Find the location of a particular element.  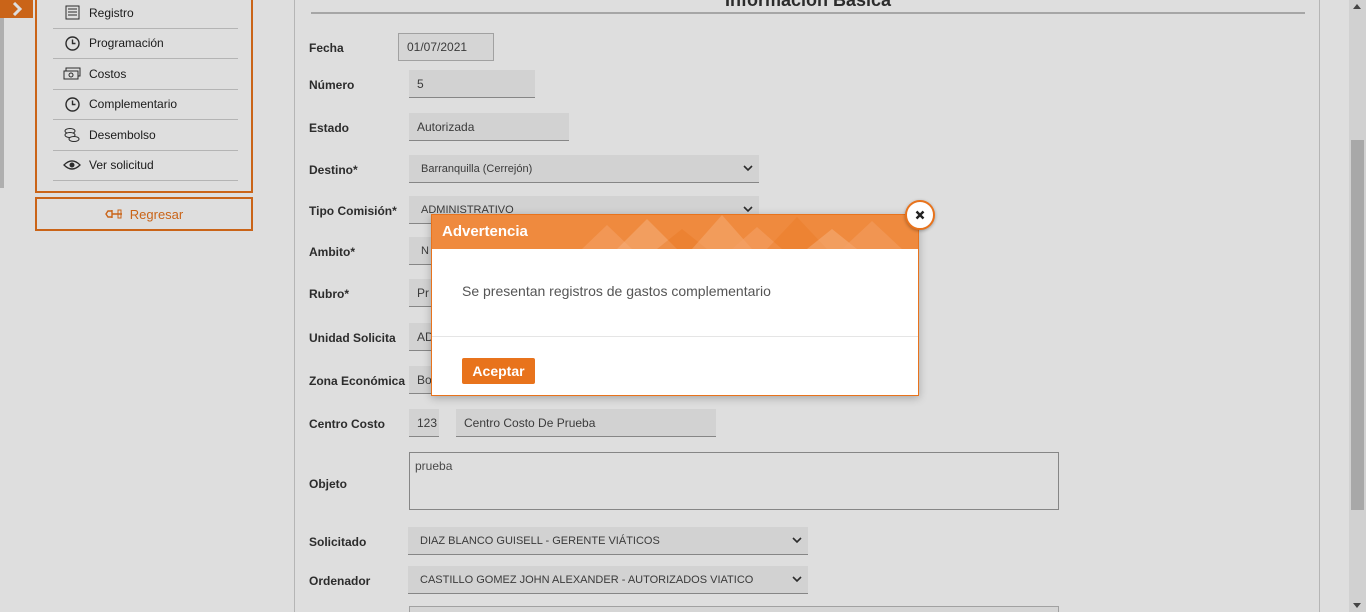

dialog-title: Advertencia is located at coordinates (485, 231).